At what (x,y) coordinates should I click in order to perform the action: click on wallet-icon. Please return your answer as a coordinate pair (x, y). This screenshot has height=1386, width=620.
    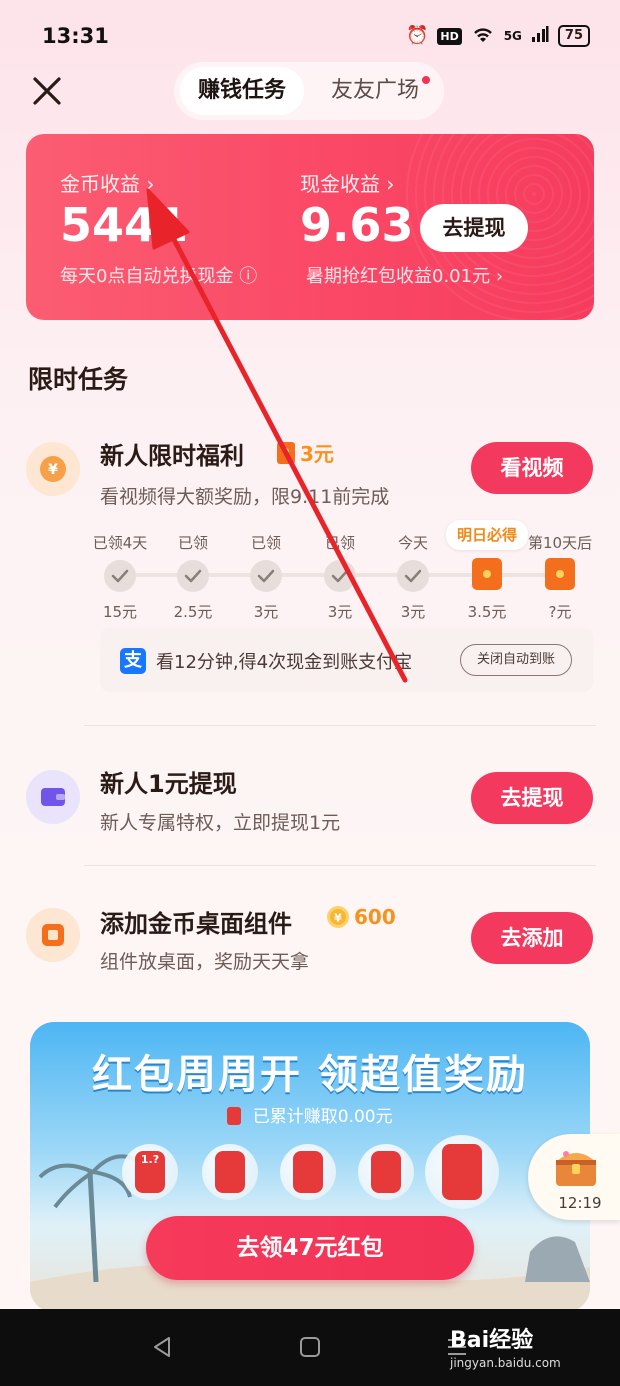
    Looking at the image, I should click on (53, 797).